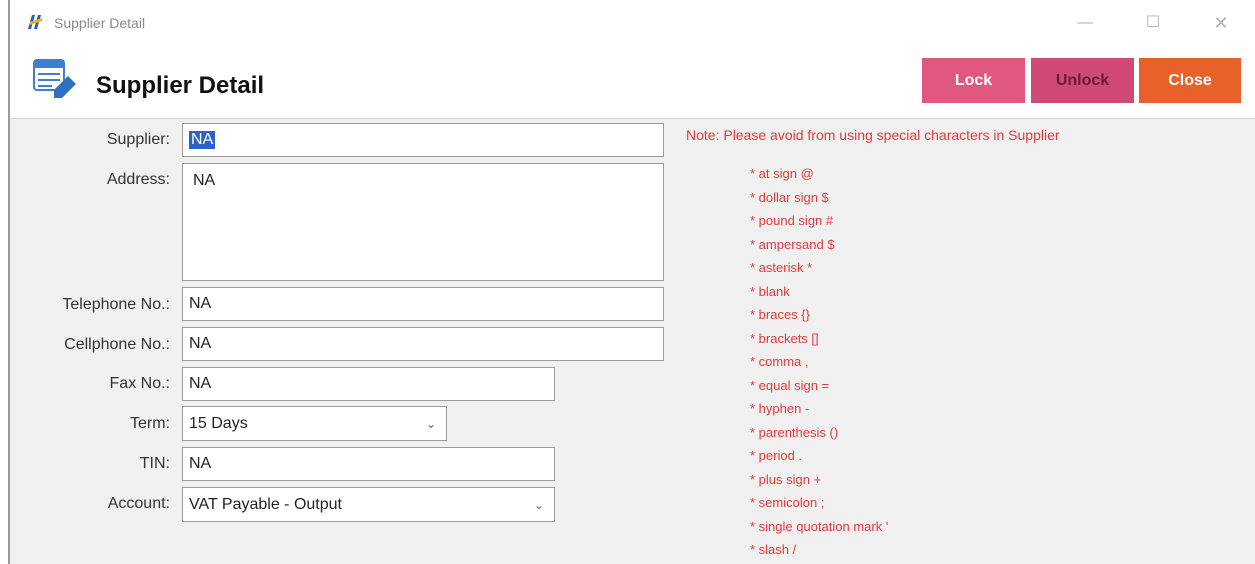 The width and height of the screenshot is (1255, 564). I want to click on window-title: Supplier Detail, so click(100, 23).